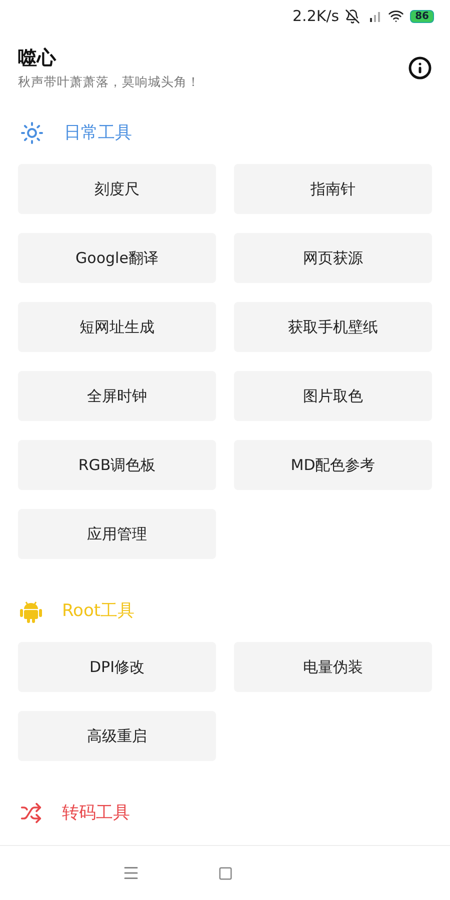 The width and height of the screenshot is (450, 900). What do you see at coordinates (117, 258) in the screenshot?
I see `tool-button: Google翻译` at bounding box center [117, 258].